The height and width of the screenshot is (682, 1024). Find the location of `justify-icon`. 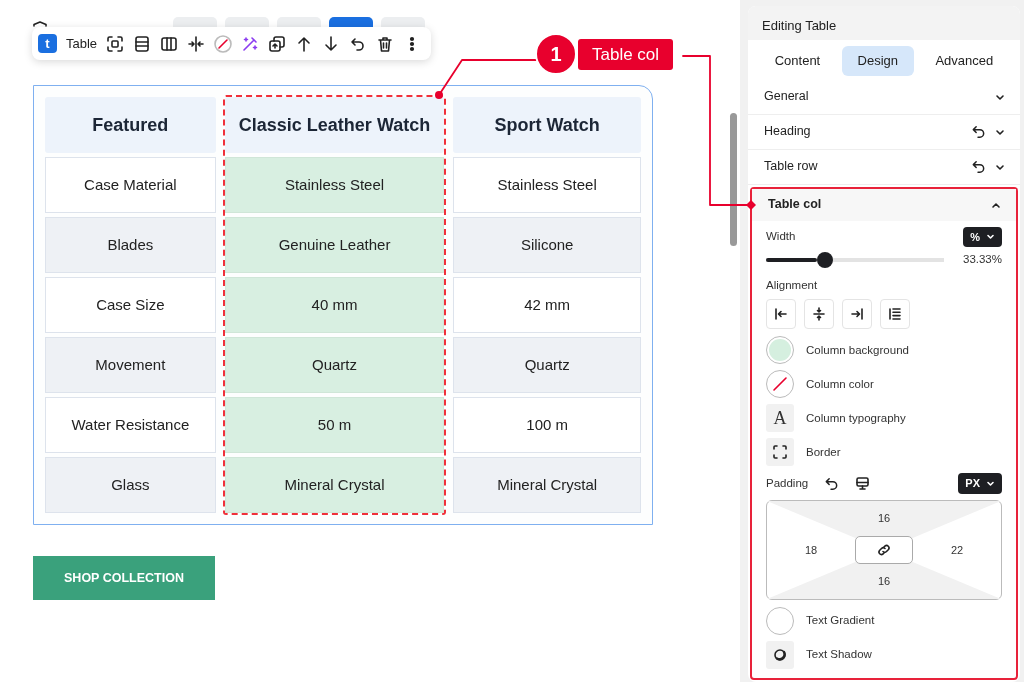

justify-icon is located at coordinates (895, 314).